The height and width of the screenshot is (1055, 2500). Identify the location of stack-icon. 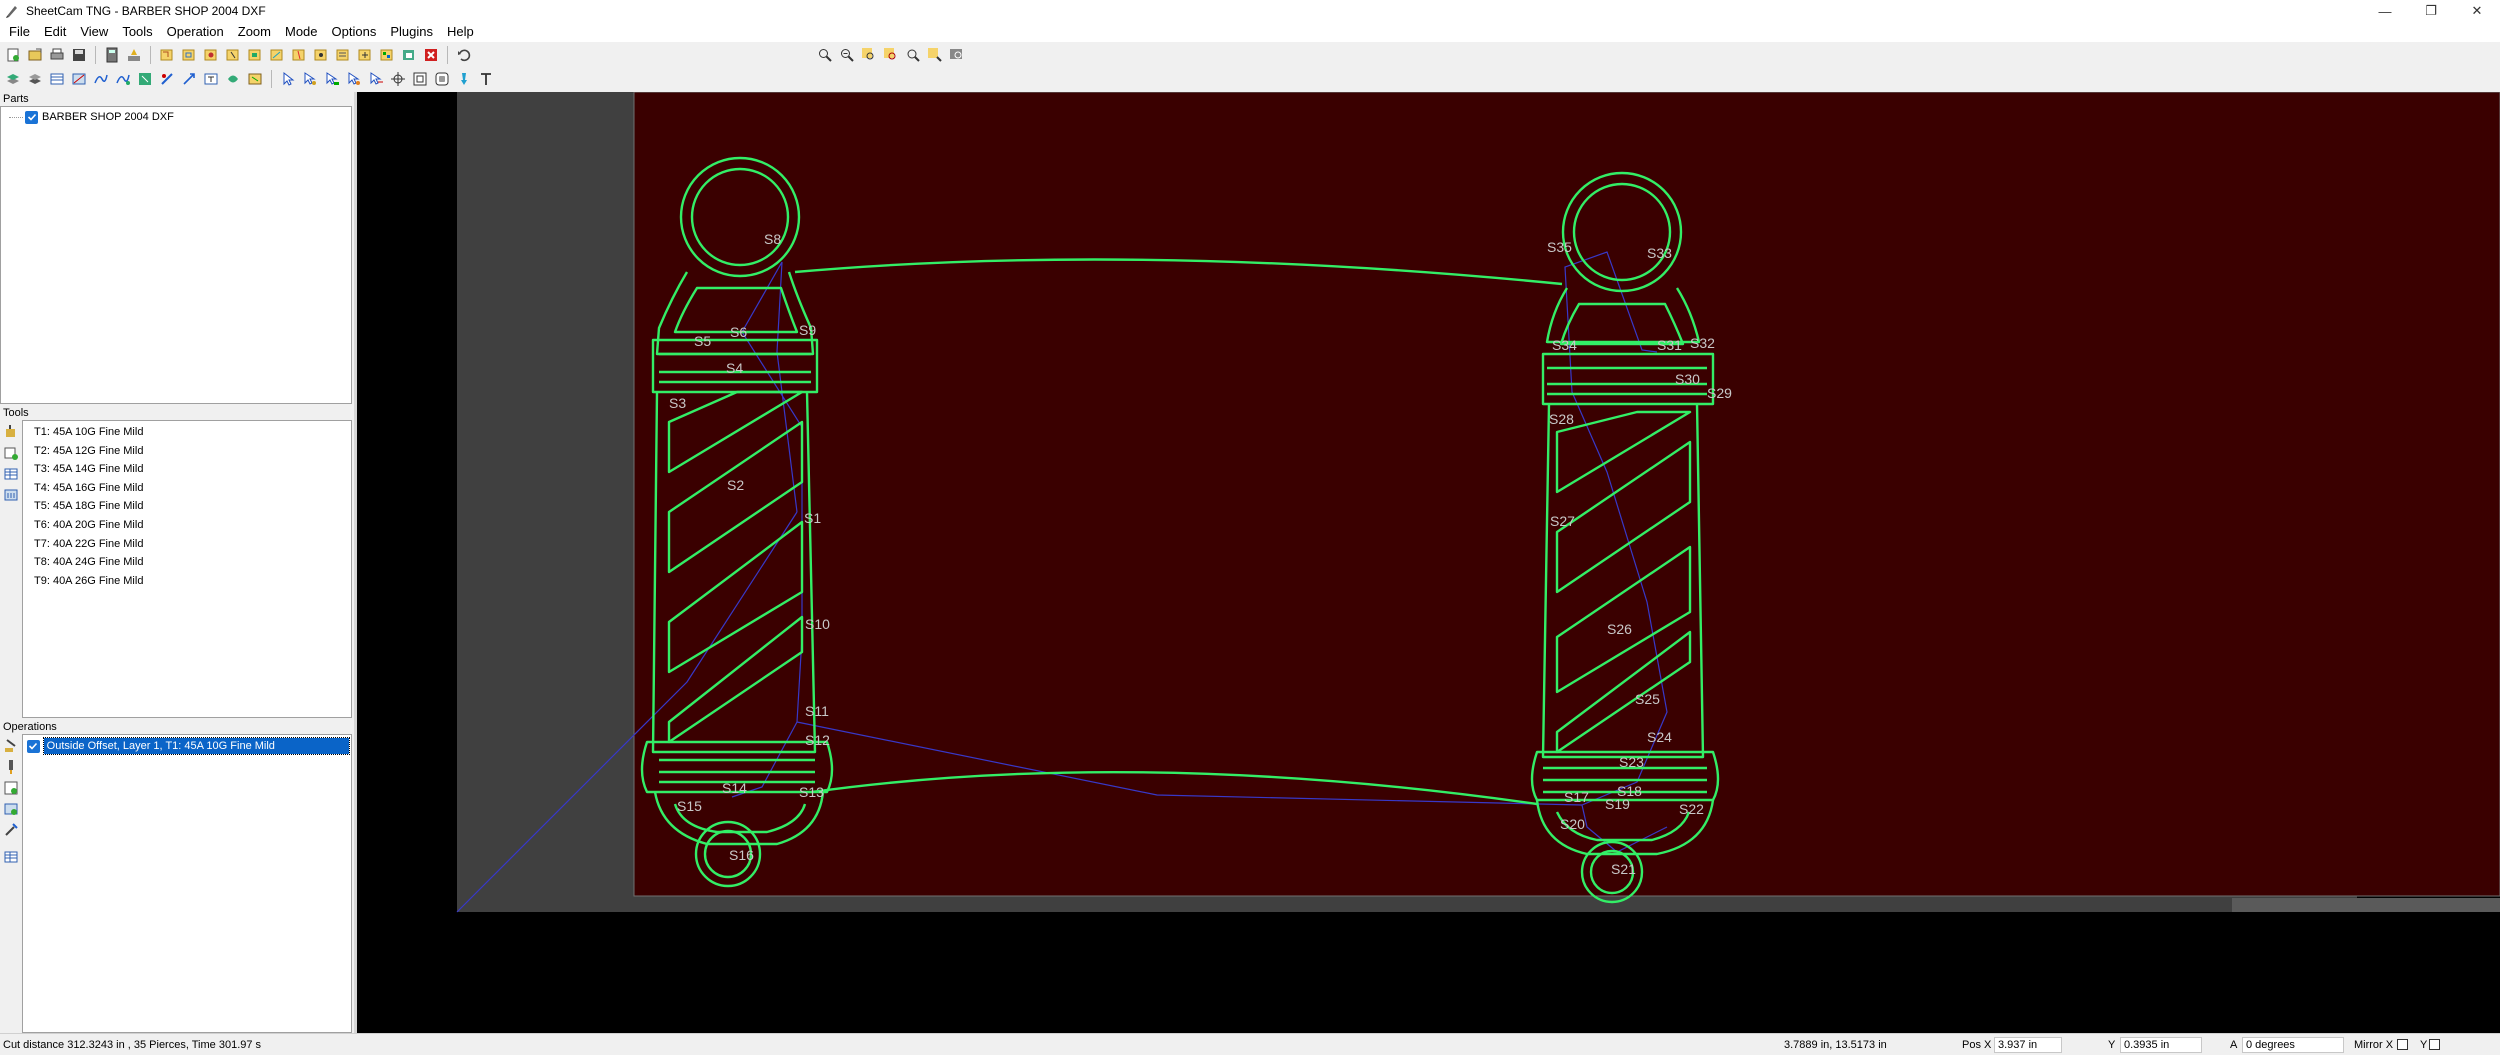
(34, 79).